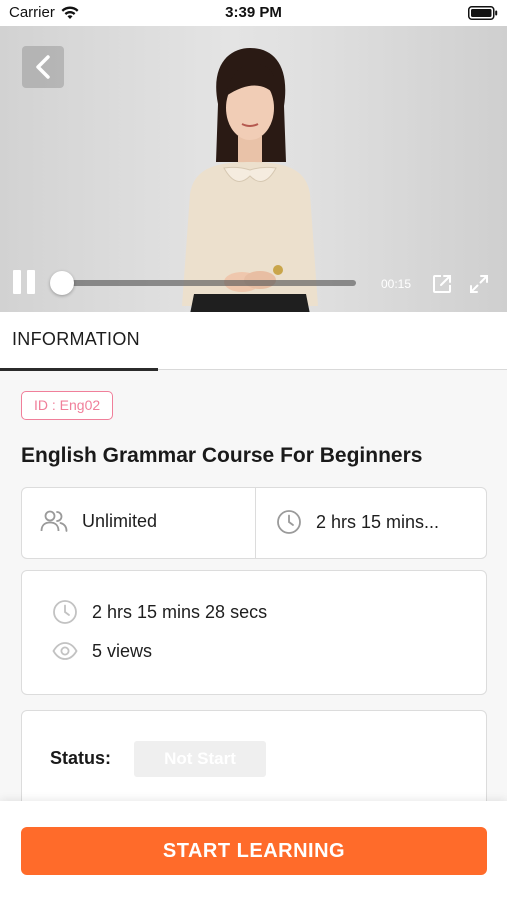 The image size is (507, 900). I want to click on back-button, so click(43, 67).